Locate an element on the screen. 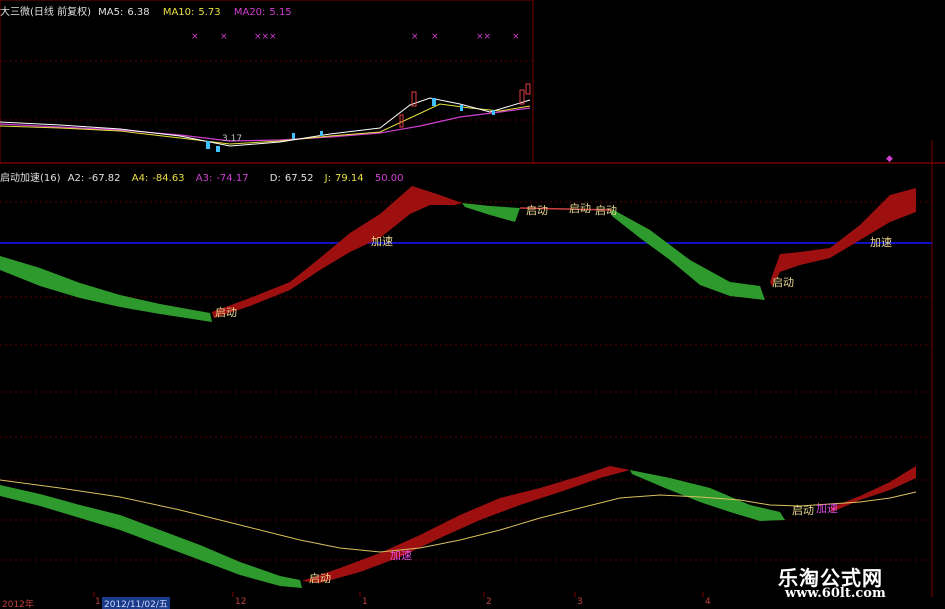 The width and height of the screenshot is (945, 609). main-header: 大三微(日线 前复权) MA5: 6.38 MA10: 5.73 MA20: 5.15 is located at coordinates (148, 10).